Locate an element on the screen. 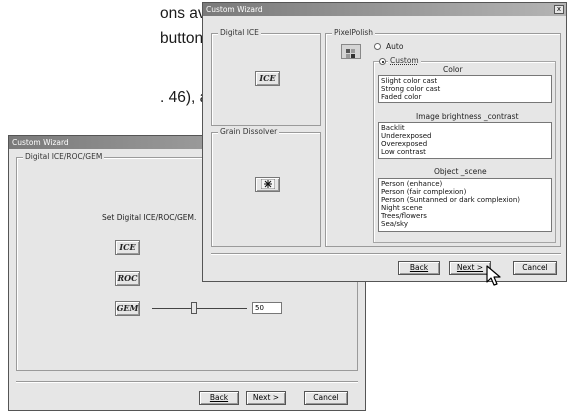 Image resolution: width=571 pixels, height=415 pixels. gem-icon: GEM is located at coordinates (127, 308).